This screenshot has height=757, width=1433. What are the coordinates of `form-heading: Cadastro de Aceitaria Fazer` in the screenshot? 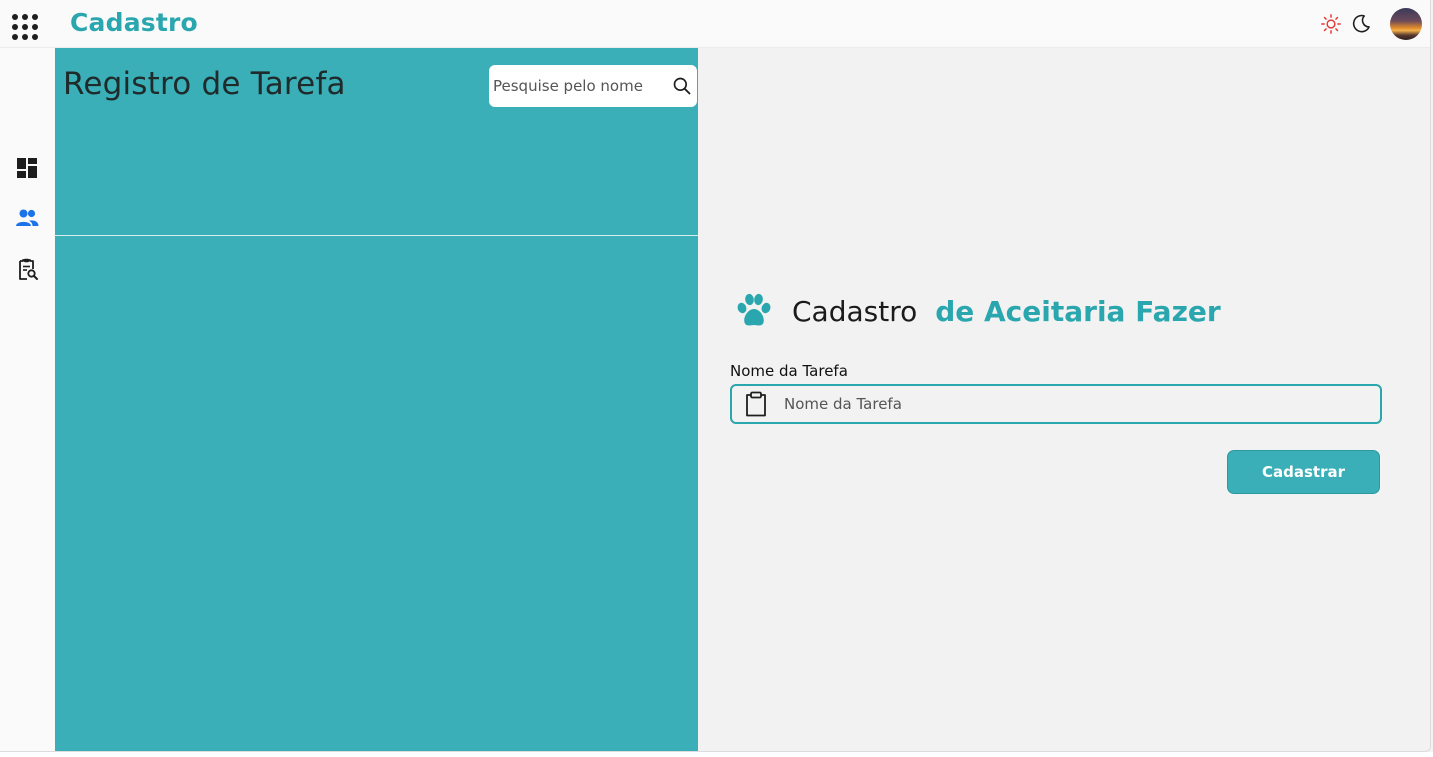 It's located at (977, 311).